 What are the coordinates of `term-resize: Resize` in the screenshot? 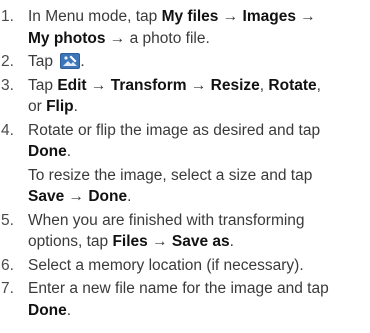 It's located at (235, 85).